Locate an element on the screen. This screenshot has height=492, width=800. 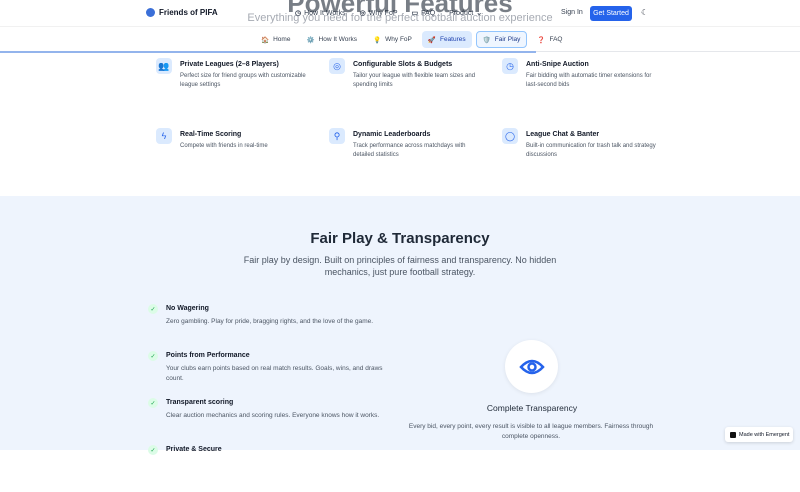
tab-how-it-works: ⚙️ How It Works is located at coordinates (331, 39).